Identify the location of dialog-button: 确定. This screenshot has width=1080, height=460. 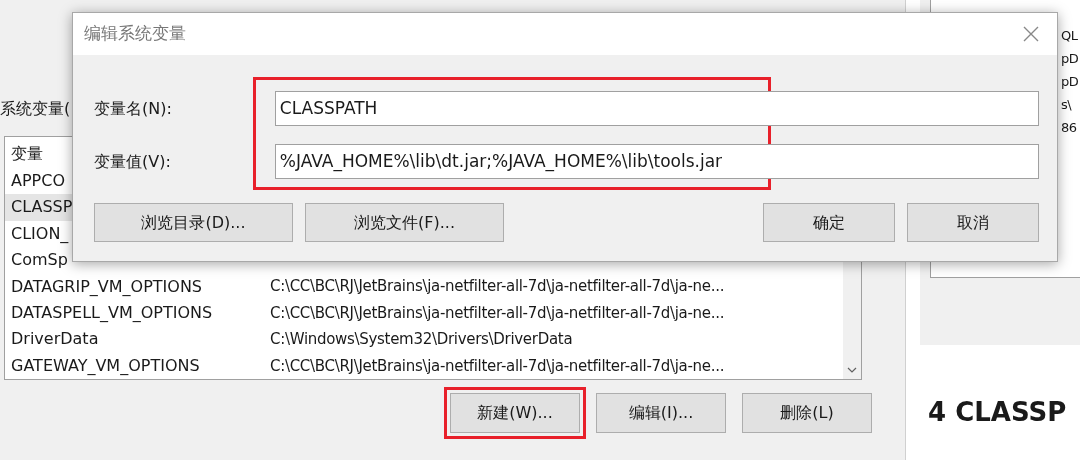
(829, 222).